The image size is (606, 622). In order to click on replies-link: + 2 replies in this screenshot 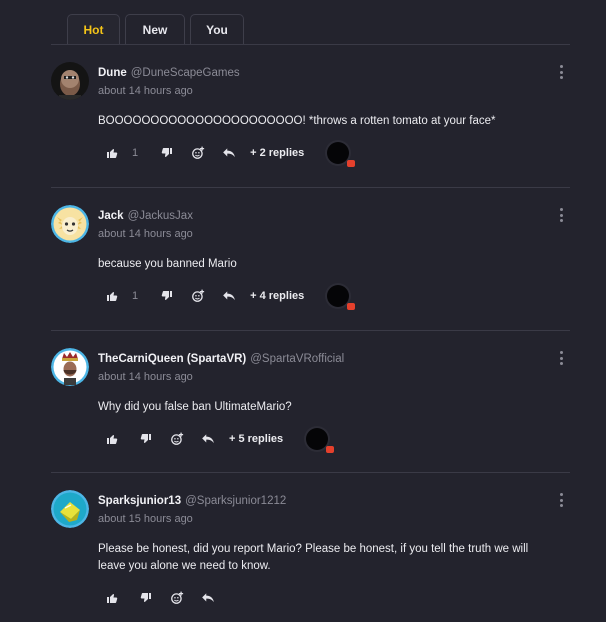, I will do `click(277, 153)`.